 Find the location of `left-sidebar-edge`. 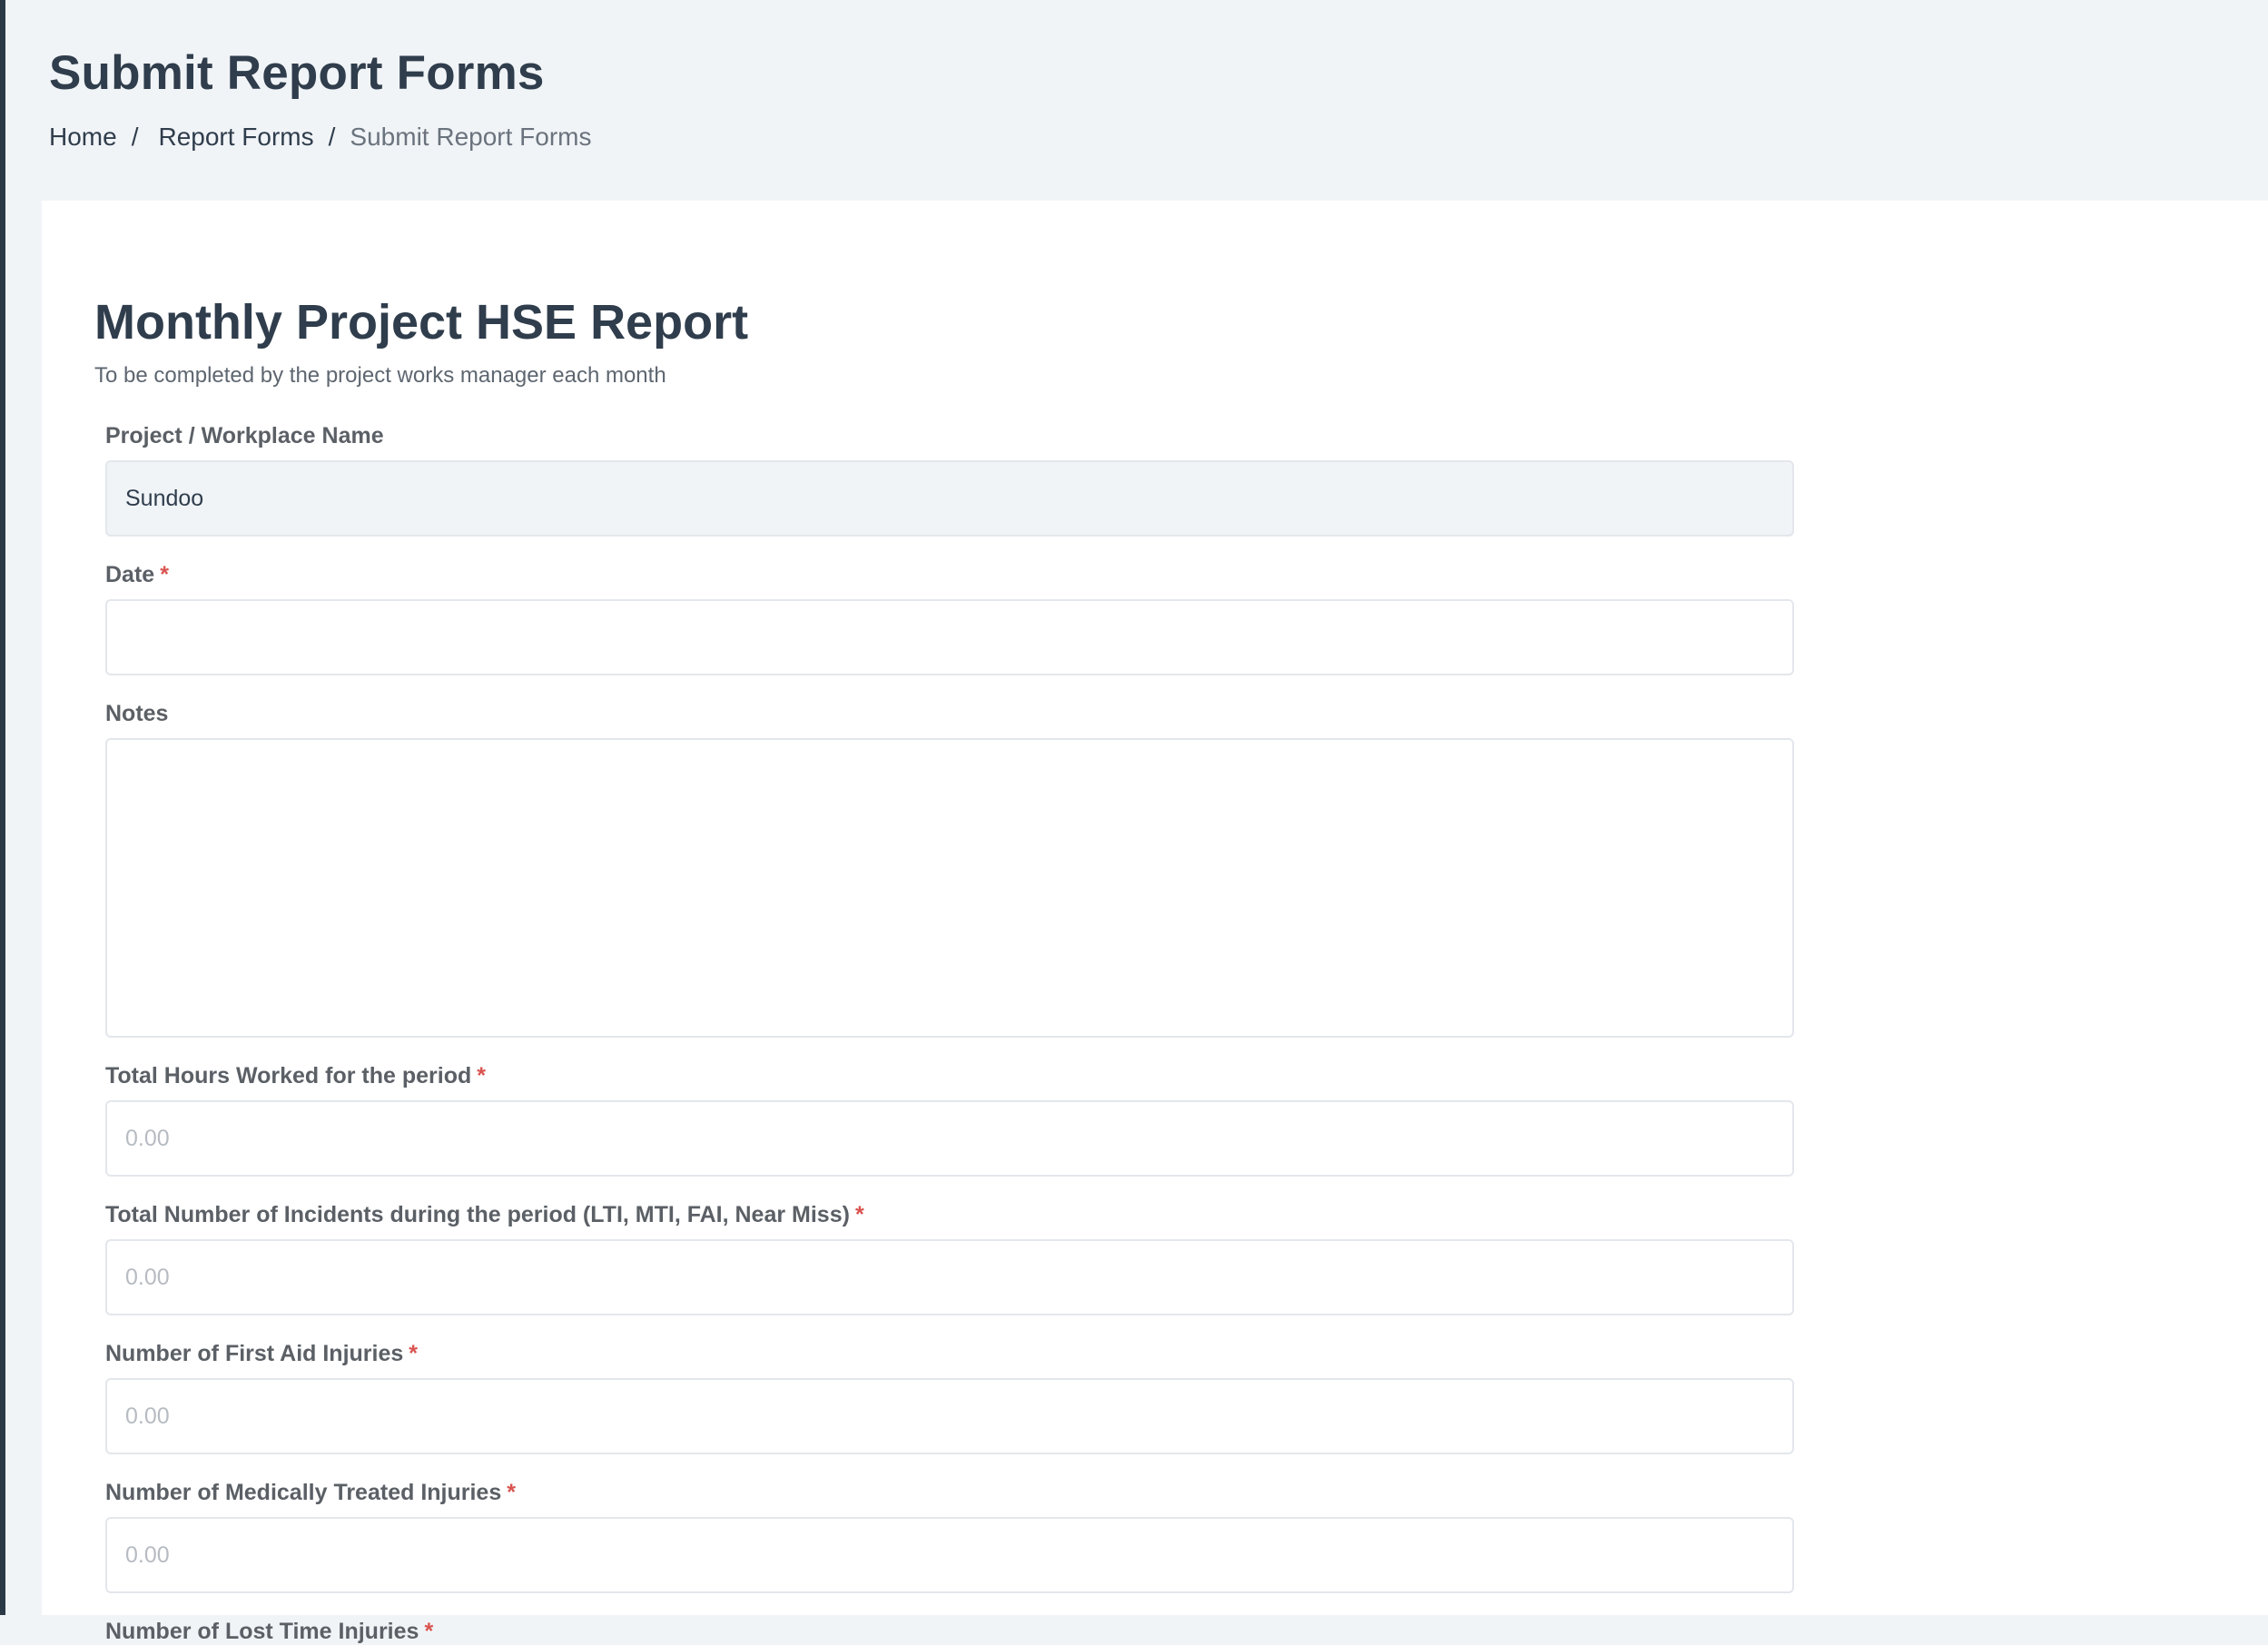

left-sidebar-edge is located at coordinates (2, 807).